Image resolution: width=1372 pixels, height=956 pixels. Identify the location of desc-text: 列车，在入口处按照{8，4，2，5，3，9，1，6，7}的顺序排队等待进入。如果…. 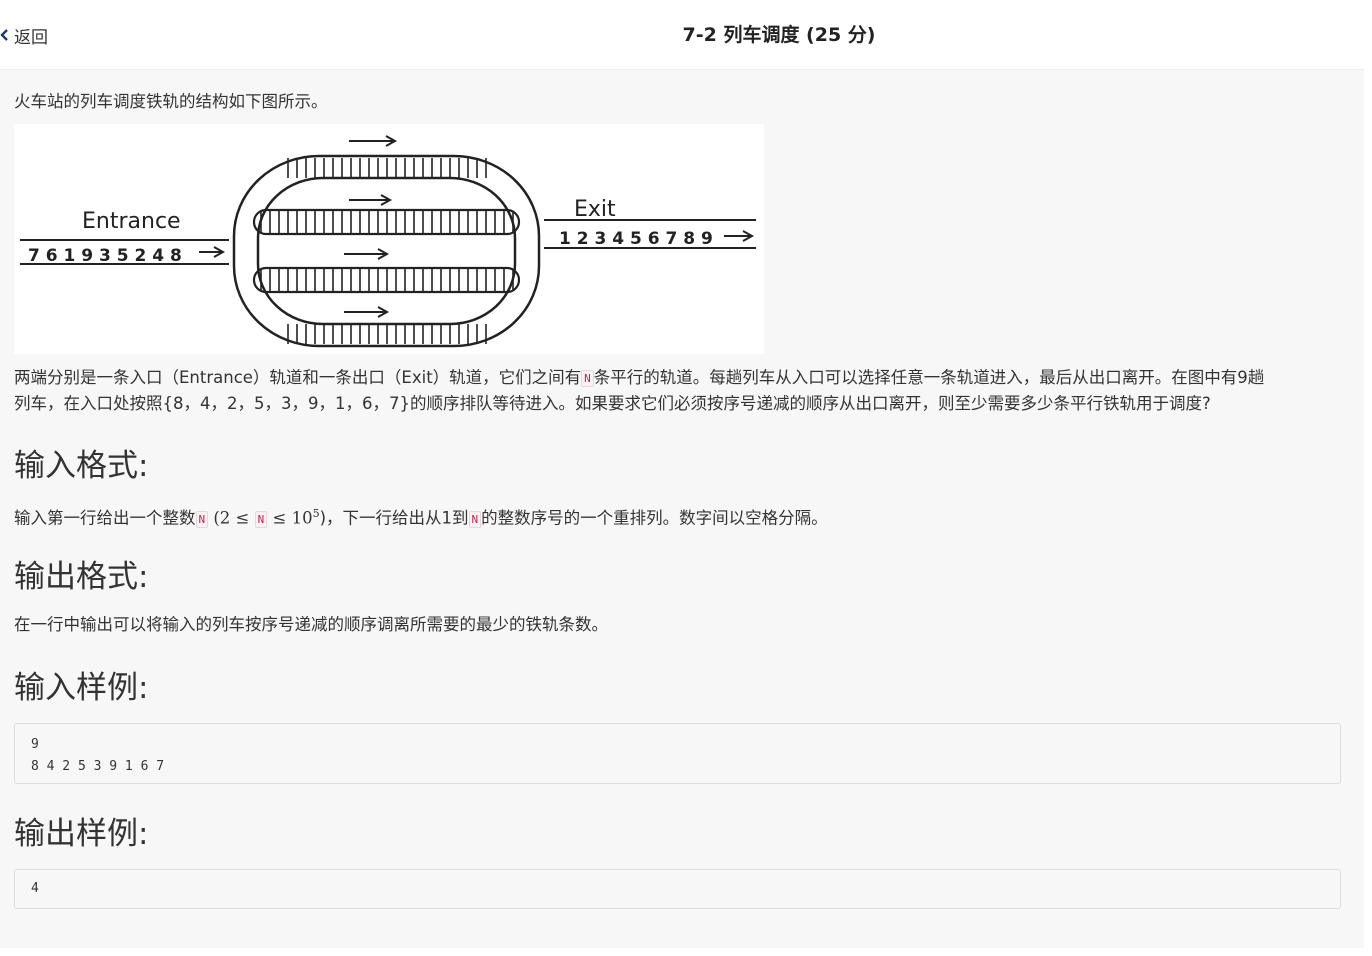
(612, 403).